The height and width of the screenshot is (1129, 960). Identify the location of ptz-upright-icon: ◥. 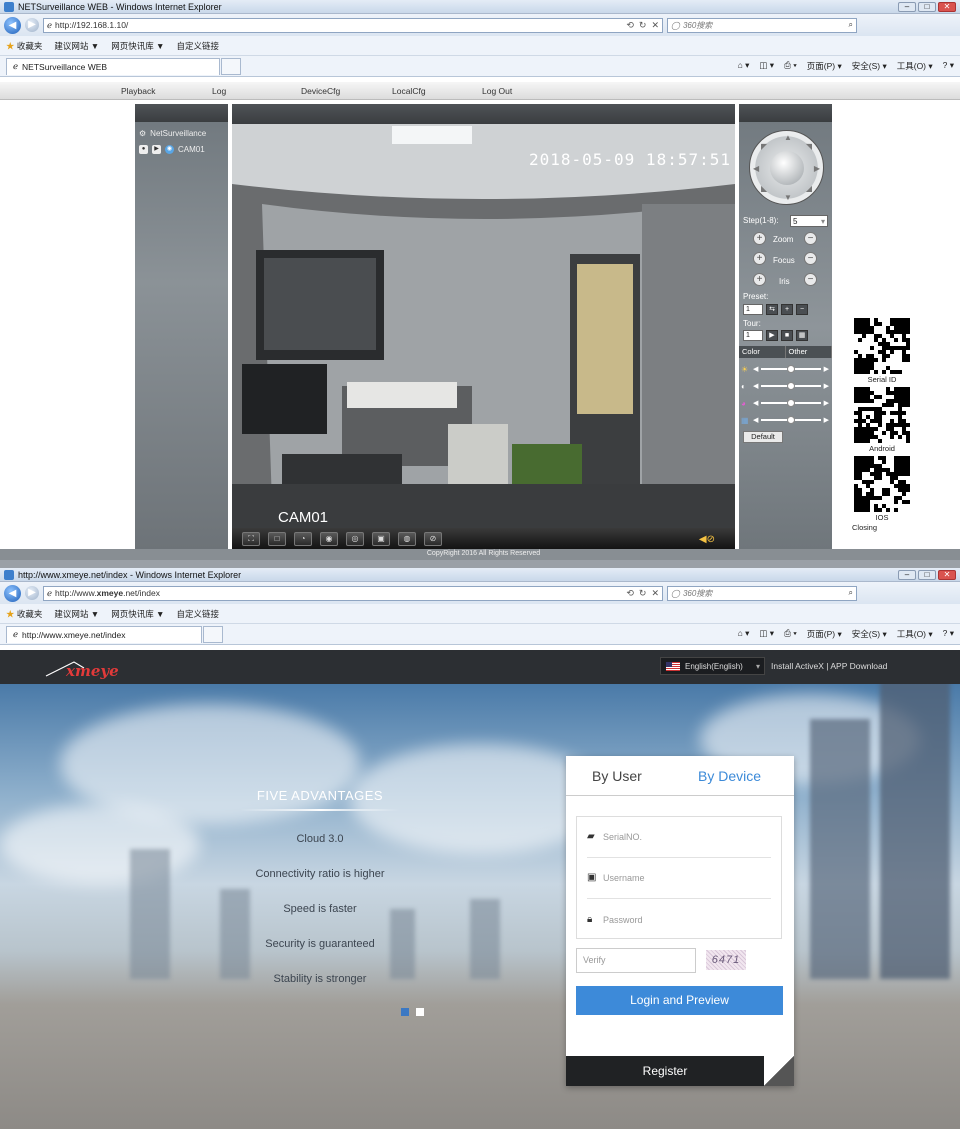
(809, 146).